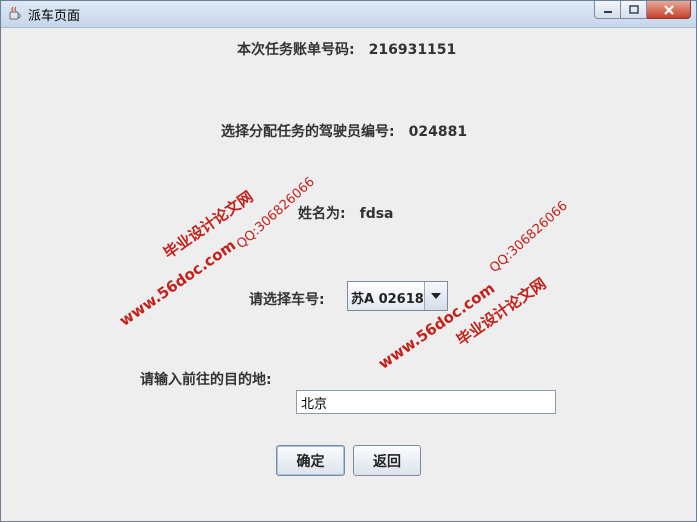 The image size is (697, 522). I want to click on maximize-button, so click(634, 10).